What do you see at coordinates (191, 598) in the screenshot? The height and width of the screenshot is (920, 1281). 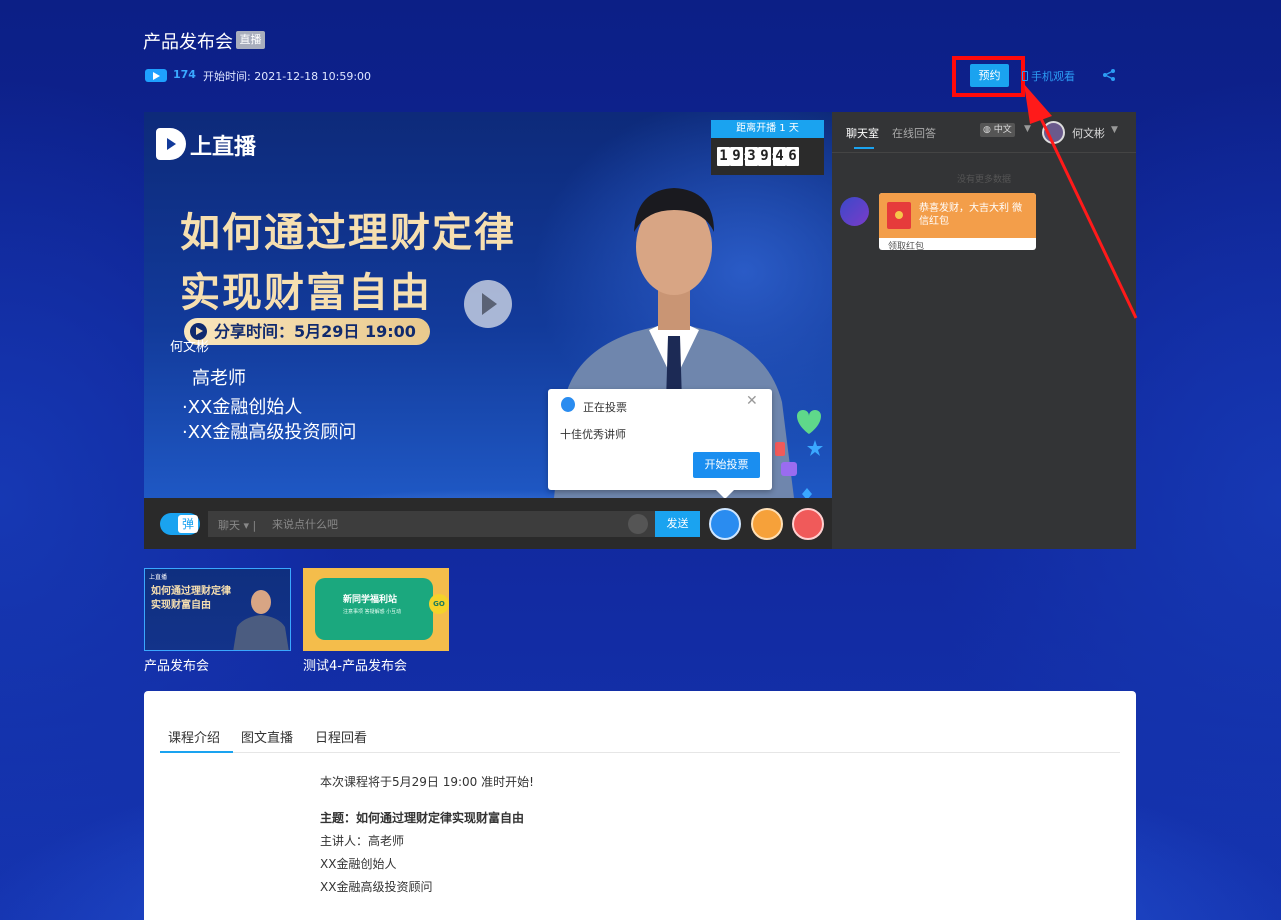 I see `thumbnail-title: 如何通过理财定律实现财富自由` at bounding box center [191, 598].